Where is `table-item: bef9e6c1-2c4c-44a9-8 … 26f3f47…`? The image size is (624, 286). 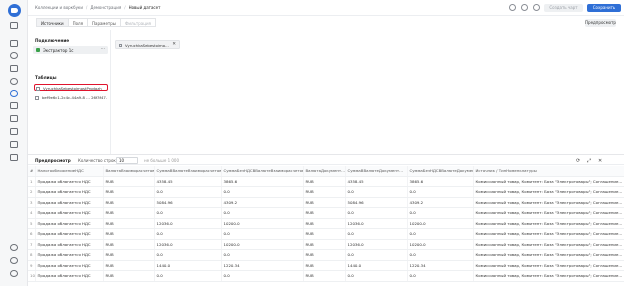 table-item: bef9e6c1-2c4c-44a9-8 … 26f3f47… is located at coordinates (71, 97).